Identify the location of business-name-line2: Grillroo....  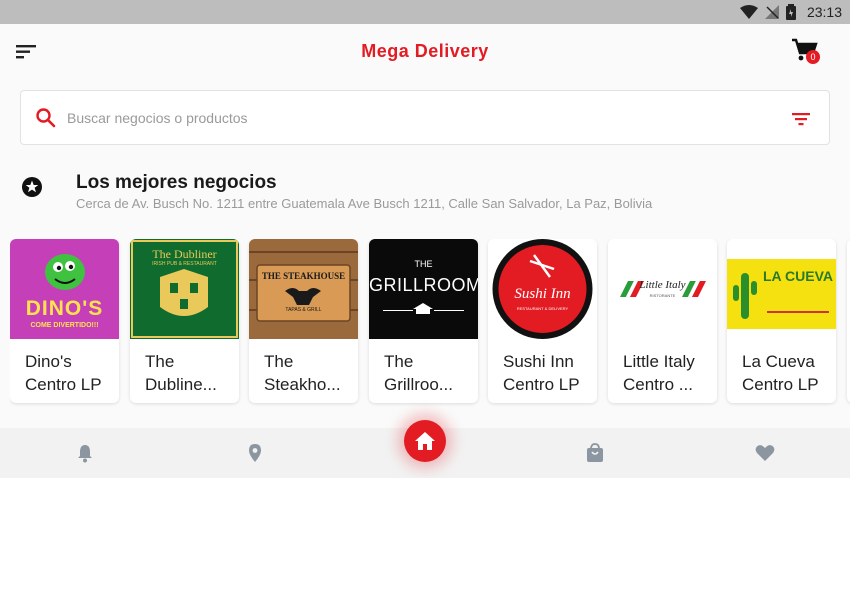
(418, 384).